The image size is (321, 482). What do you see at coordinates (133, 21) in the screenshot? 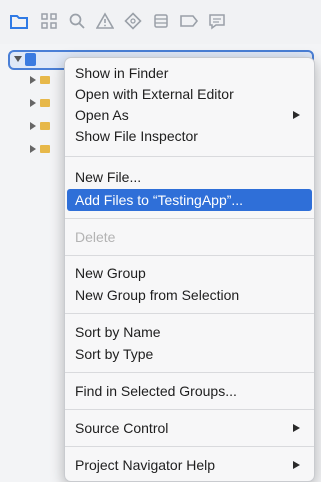
I see `test-icon` at bounding box center [133, 21].